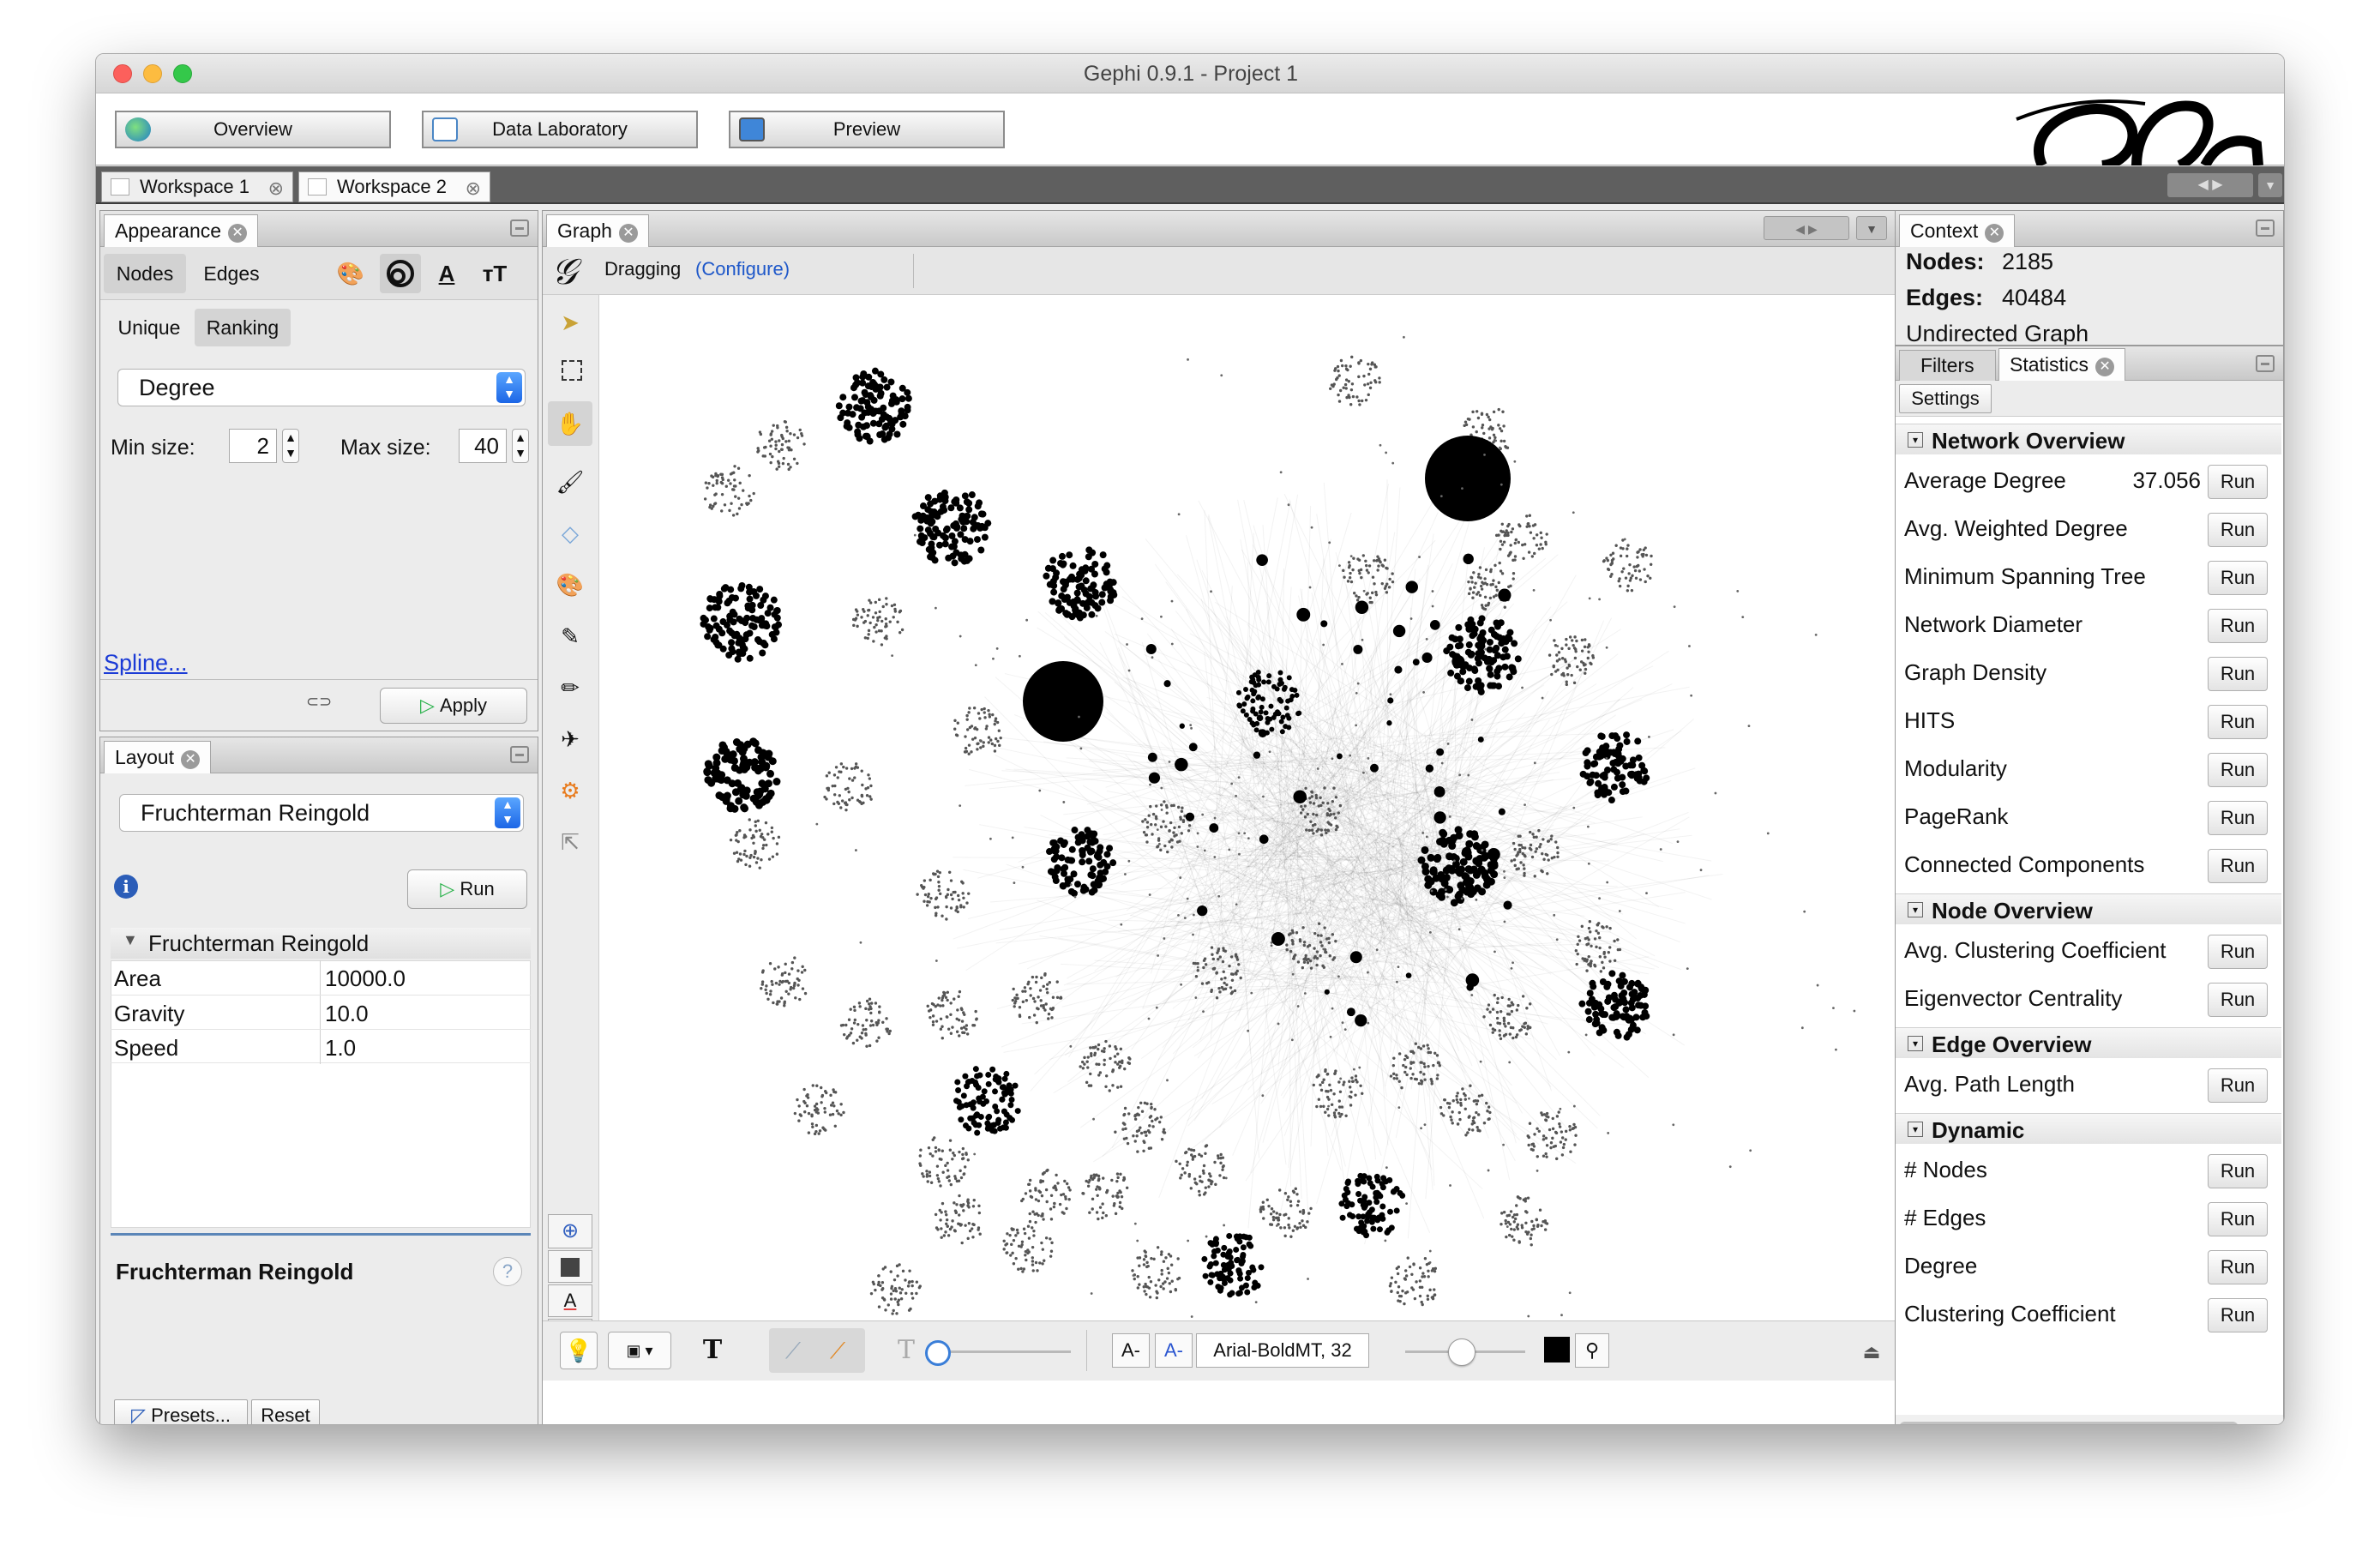 Image resolution: width=2380 pixels, height=1564 pixels. I want to click on property-row-speed: Speed 1.0, so click(321, 1046).